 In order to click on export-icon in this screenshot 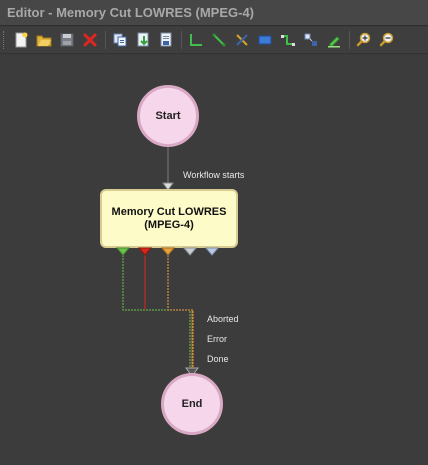, I will do `click(166, 40)`.